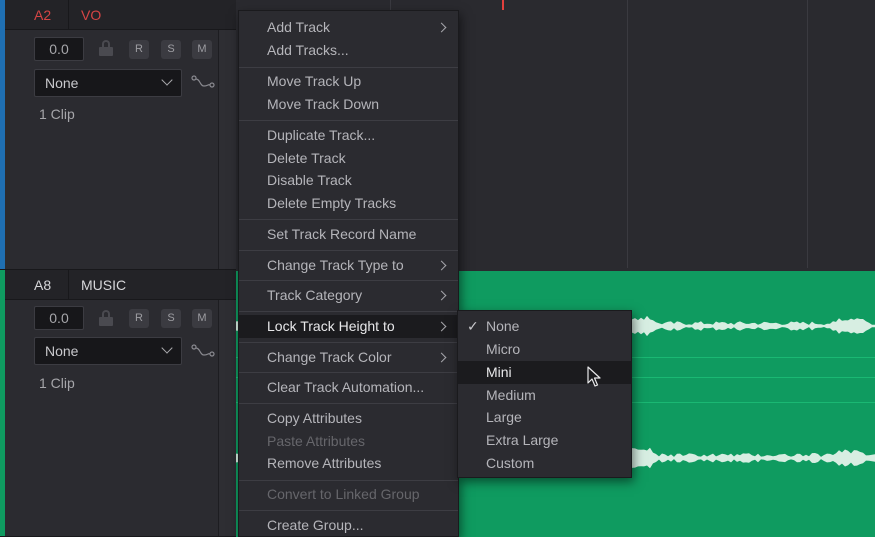 Image resolution: width=875 pixels, height=537 pixels. I want to click on submenu-item-large: Large, so click(544, 417).